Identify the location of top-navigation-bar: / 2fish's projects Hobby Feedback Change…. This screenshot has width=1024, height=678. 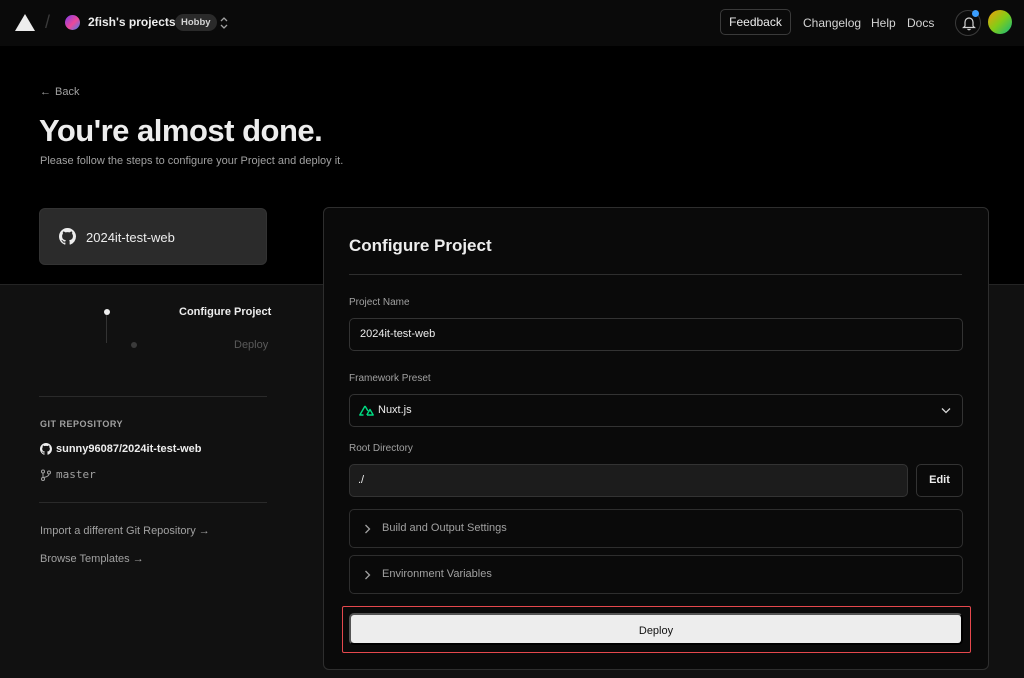
(512, 23).